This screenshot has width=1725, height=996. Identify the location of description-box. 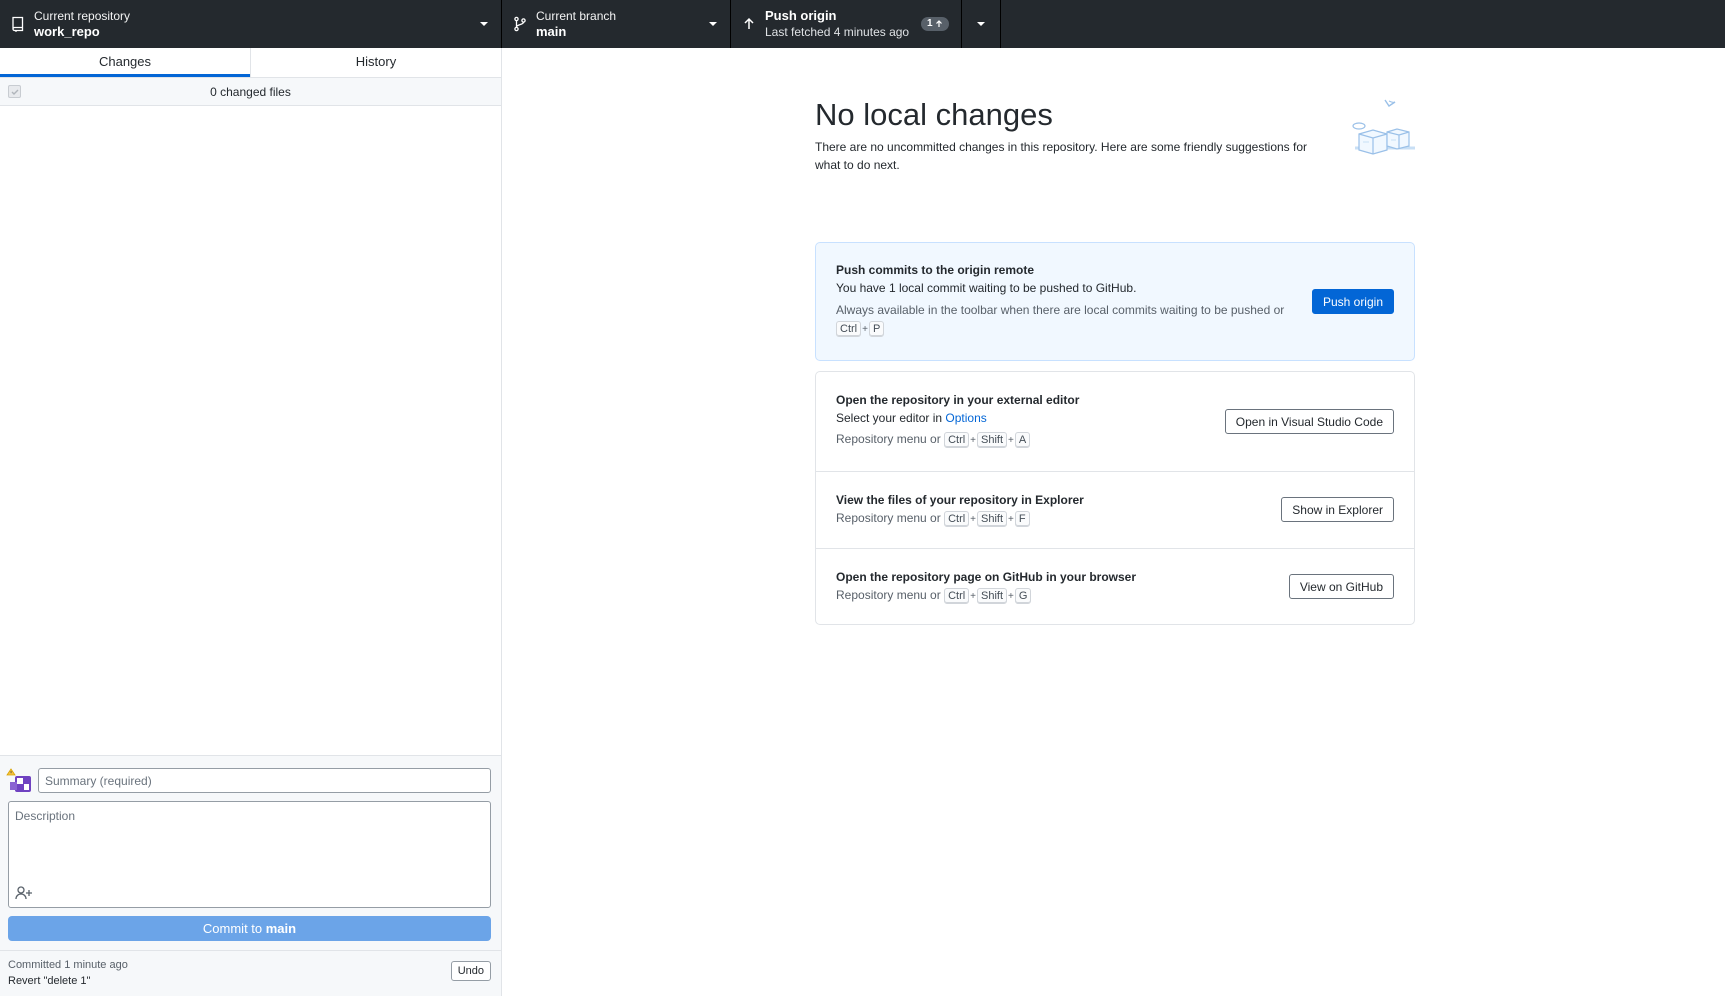
(249, 854).